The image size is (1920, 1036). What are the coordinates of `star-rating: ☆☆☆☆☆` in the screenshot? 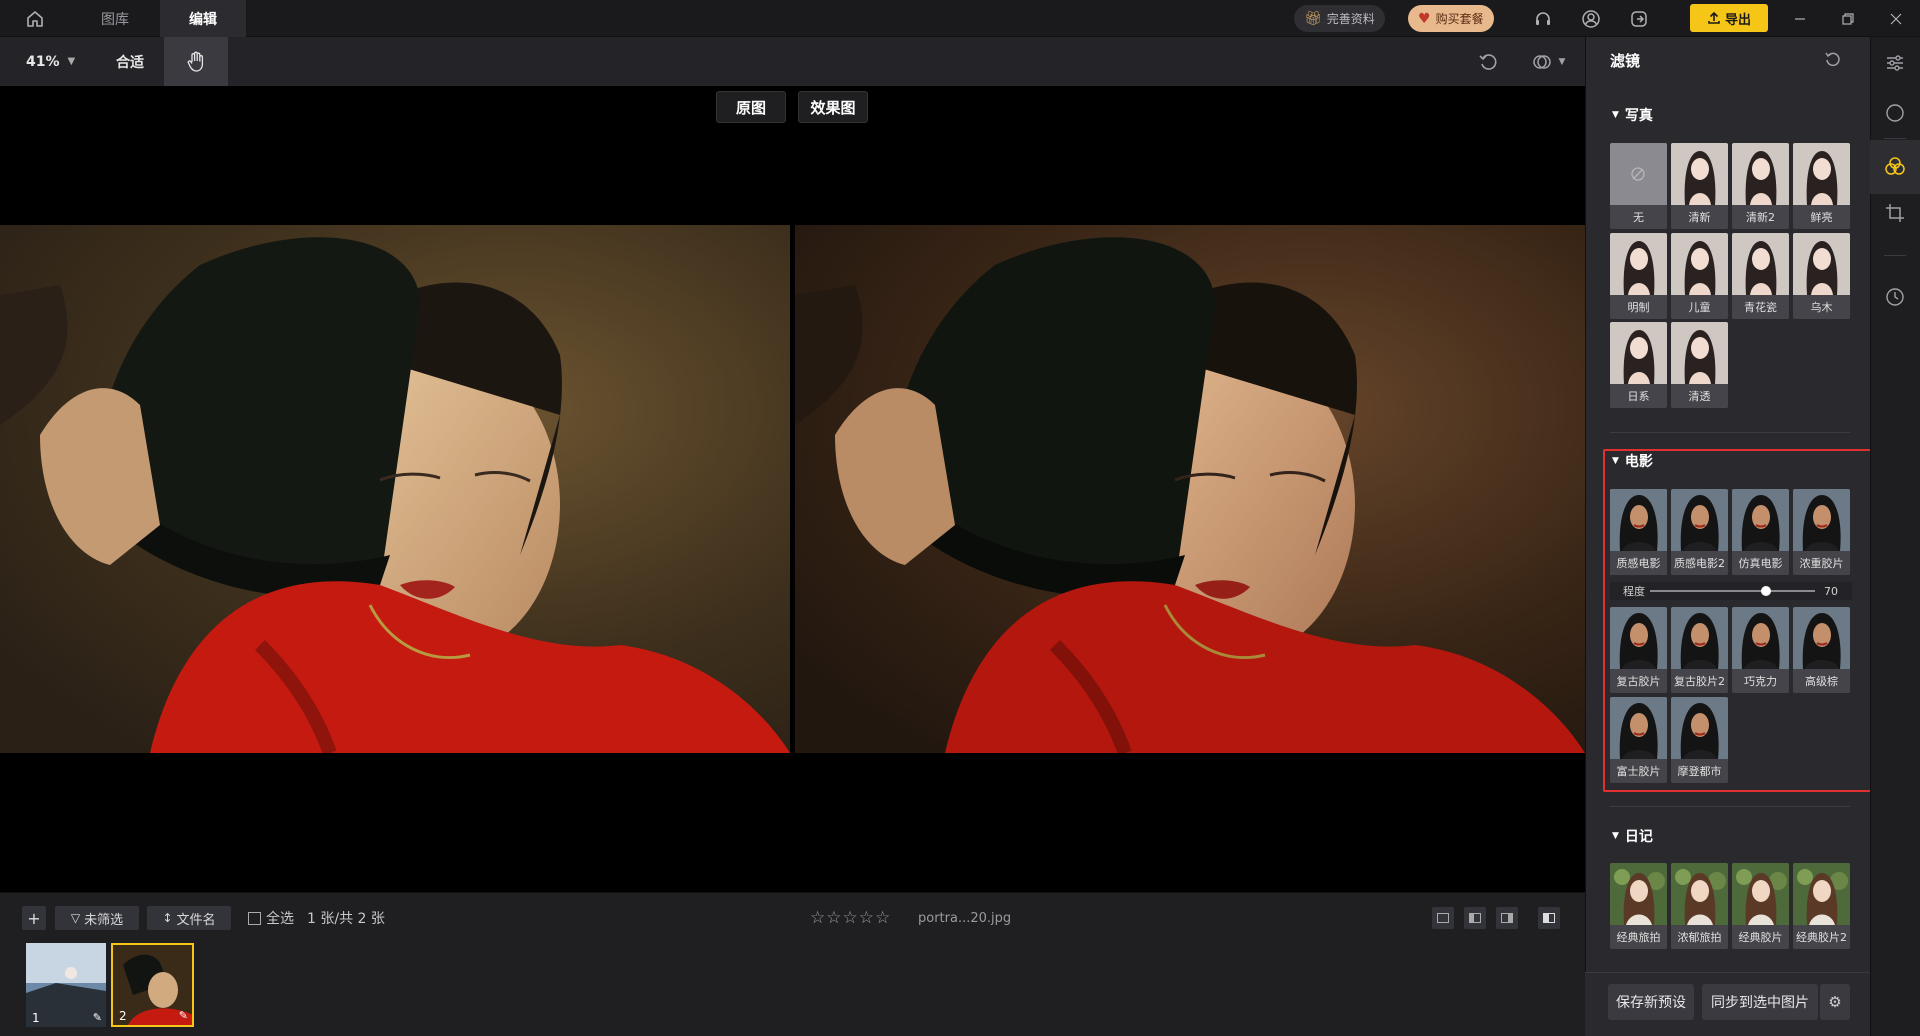 It's located at (850, 918).